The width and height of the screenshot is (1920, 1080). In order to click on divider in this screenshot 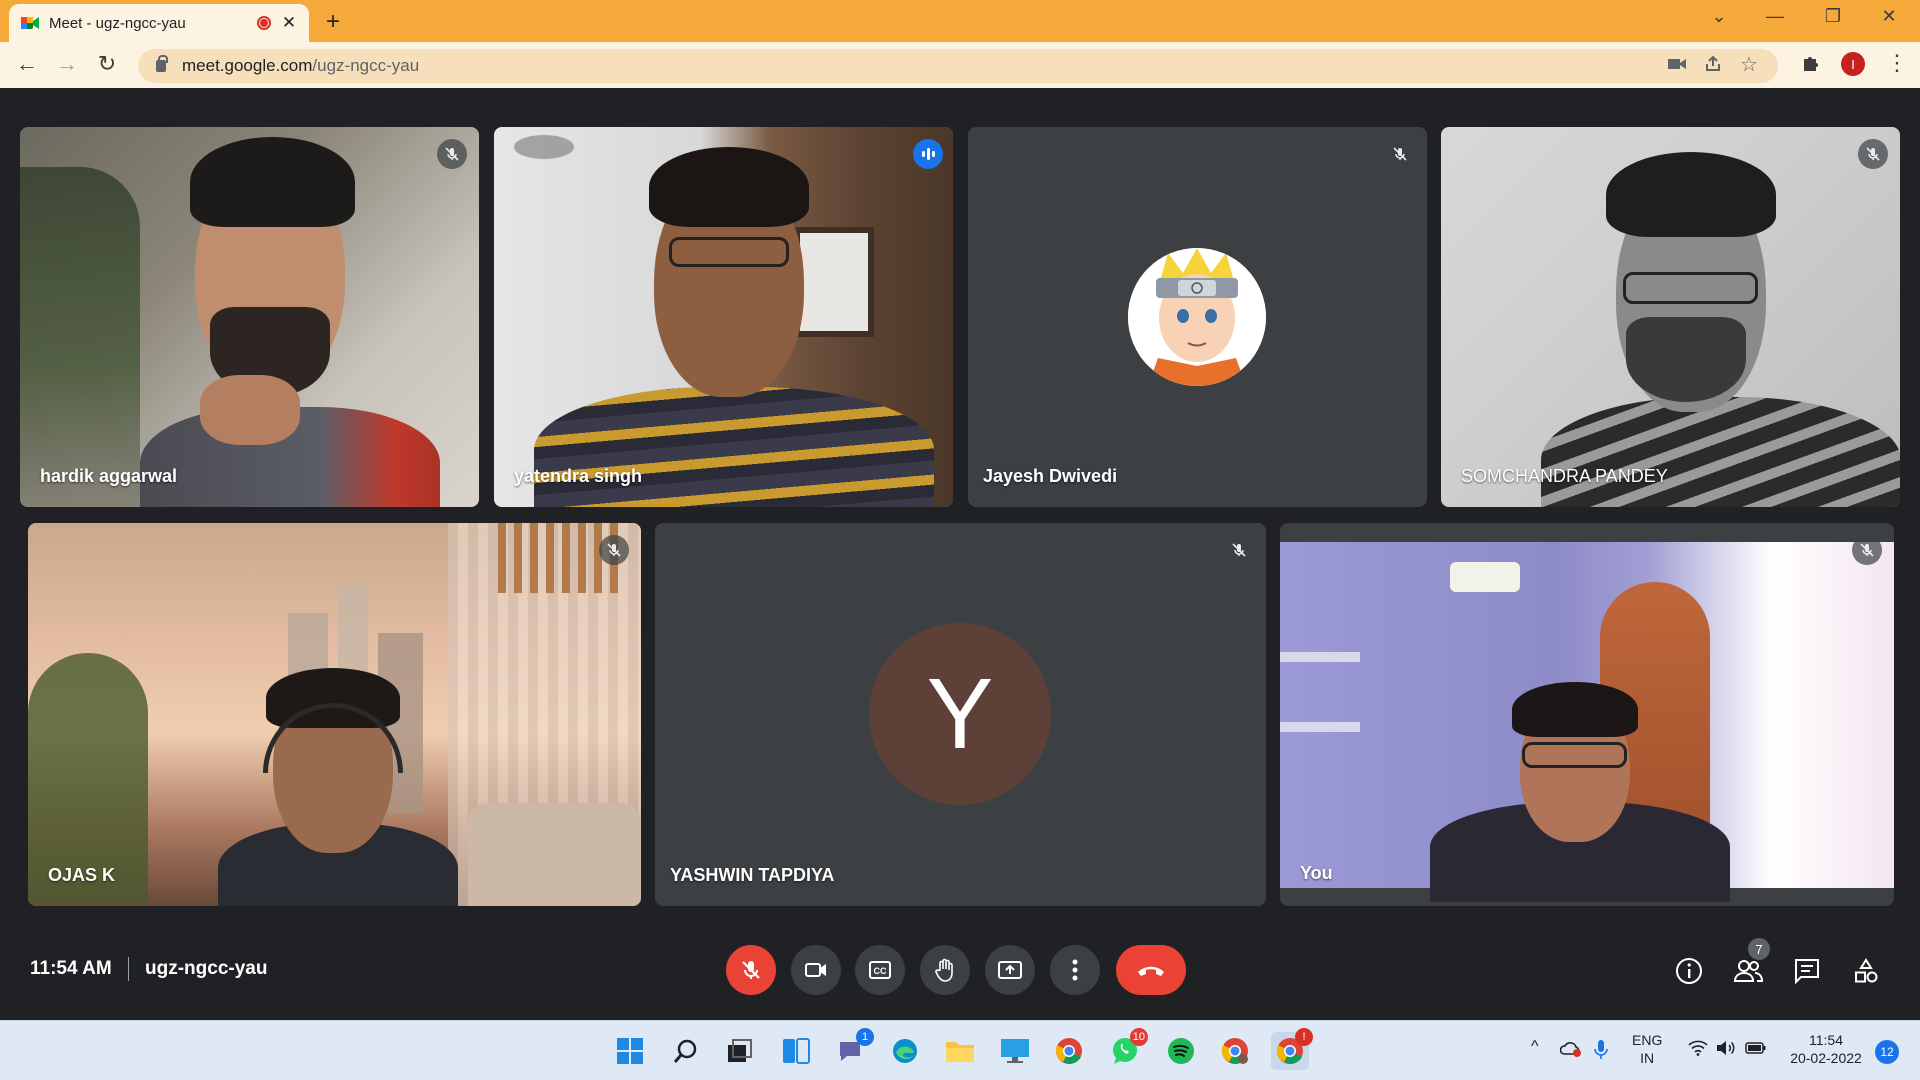, I will do `click(128, 969)`.